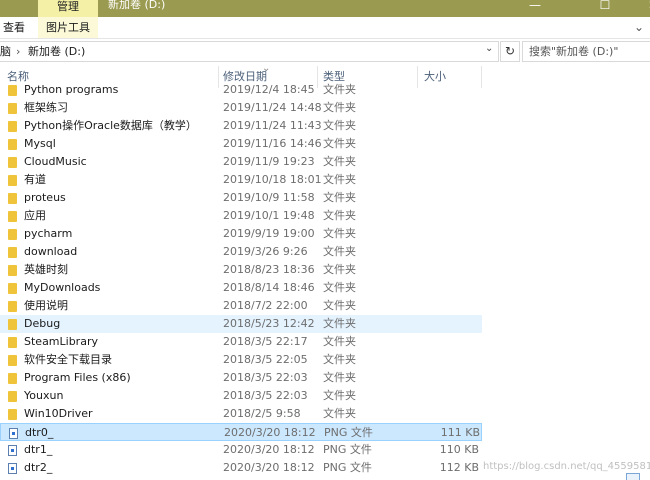  What do you see at coordinates (241, 252) in the screenshot?
I see `file-row: download 2019/3/26 9:26 文件夹` at bounding box center [241, 252].